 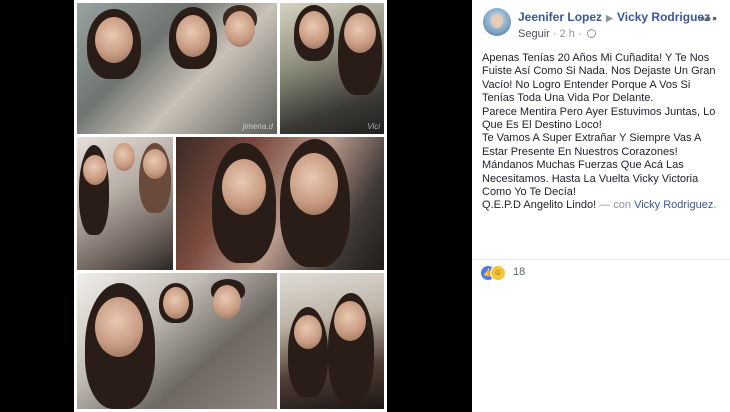 What do you see at coordinates (663, 17) in the screenshot?
I see `recipient-link: Vicky Rodriguez` at bounding box center [663, 17].